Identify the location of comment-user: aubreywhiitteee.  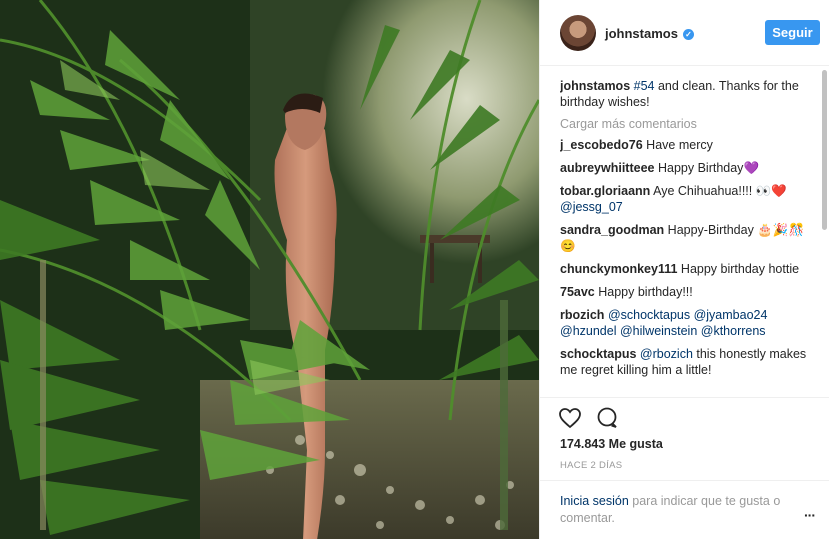
(607, 168).